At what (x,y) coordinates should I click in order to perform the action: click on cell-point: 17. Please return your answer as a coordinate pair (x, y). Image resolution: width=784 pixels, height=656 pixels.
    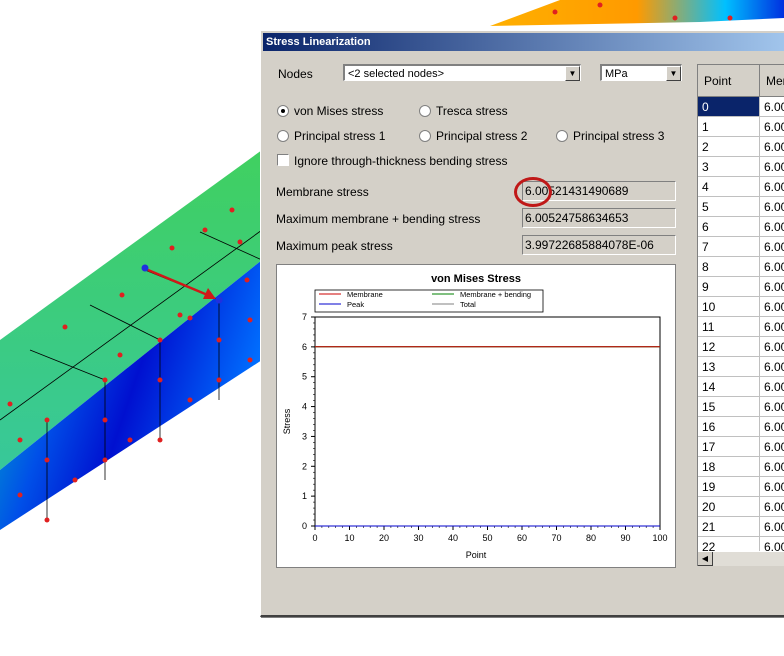
    Looking at the image, I should click on (729, 447).